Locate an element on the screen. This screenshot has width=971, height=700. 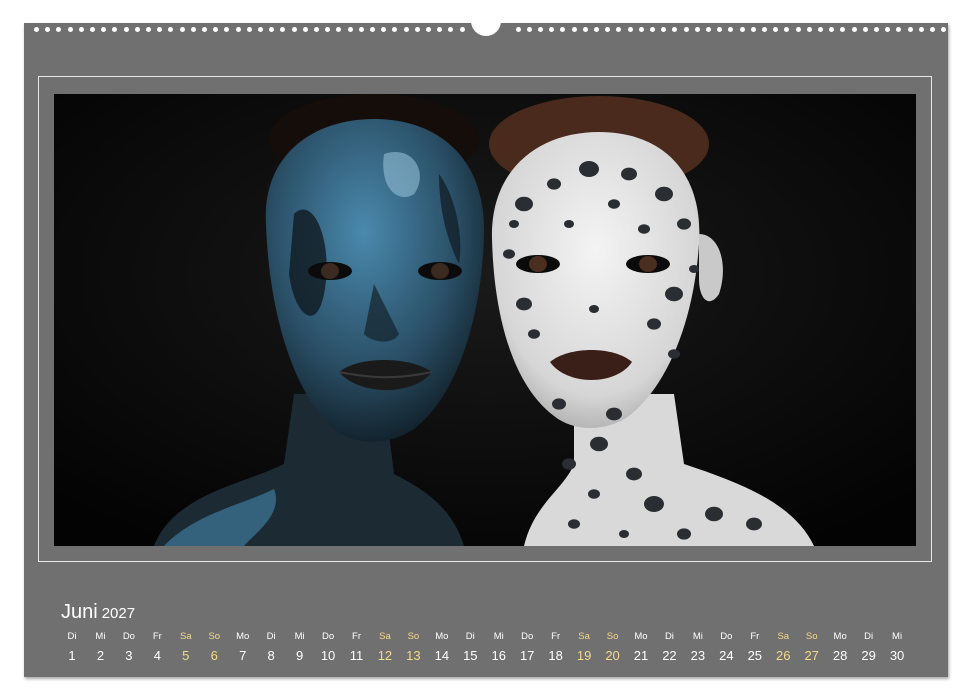
day-number: 5 is located at coordinates (186, 655).